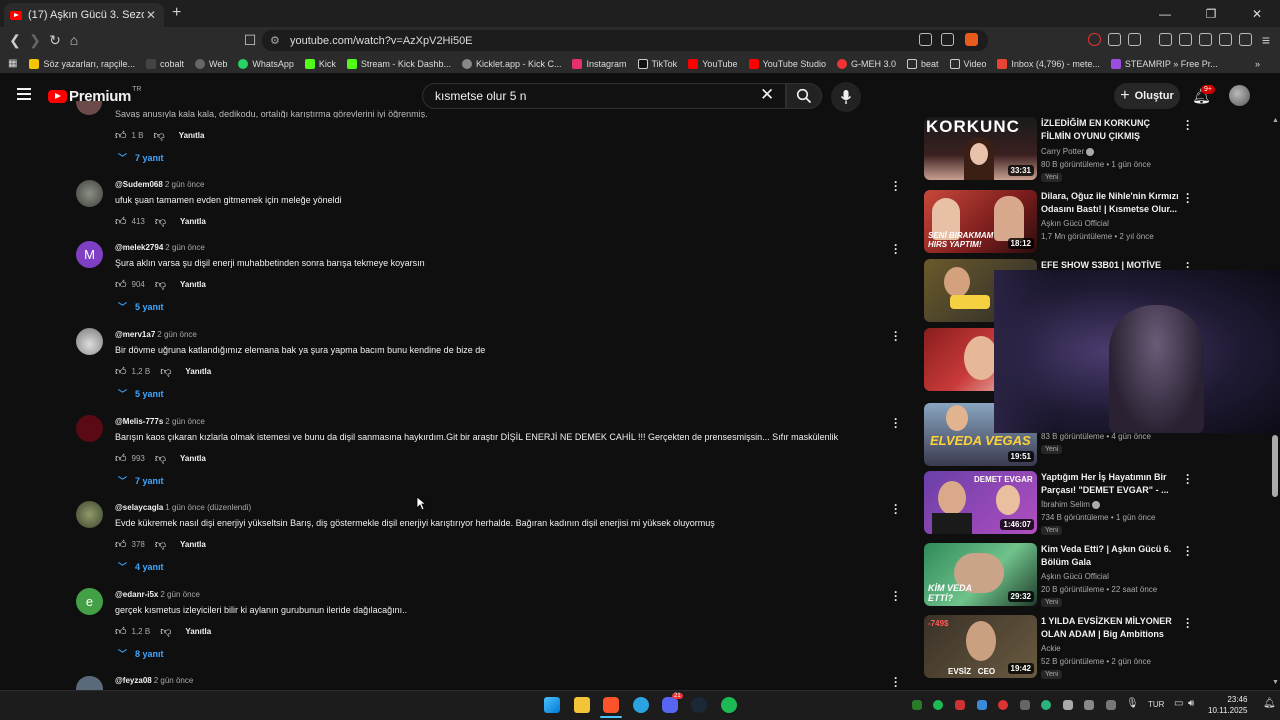 This screenshot has width=1280, height=720. Describe the element at coordinates (980, 148) in the screenshot. I see `video-thumbnail: KORKUNC 33:31` at that location.